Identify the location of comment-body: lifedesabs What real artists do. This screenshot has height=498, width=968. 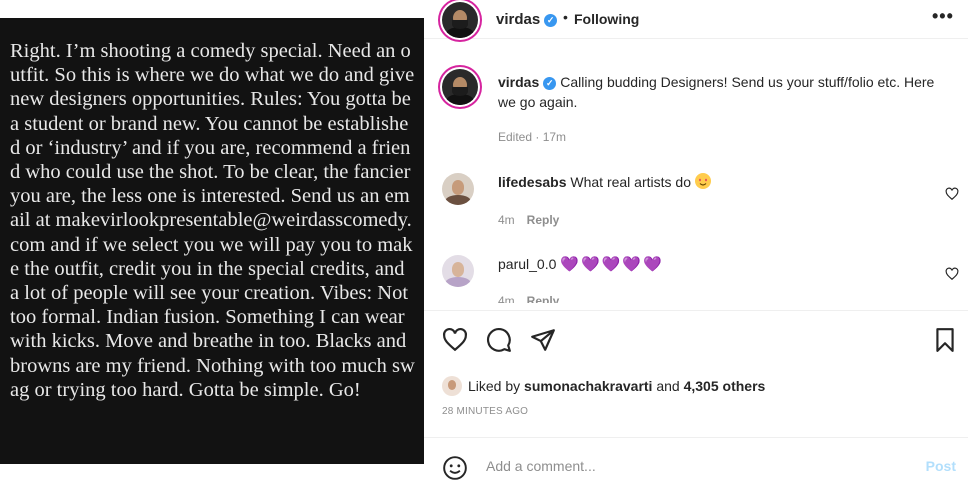
(604, 182).